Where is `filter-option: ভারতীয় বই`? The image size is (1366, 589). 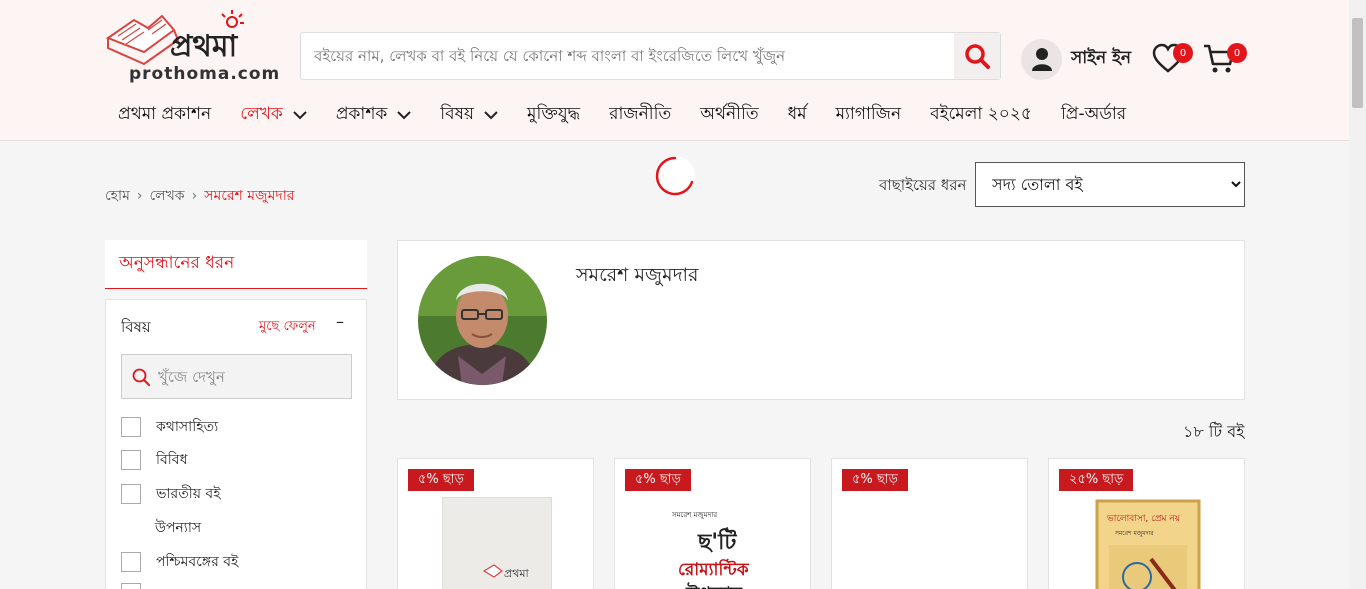
filter-option: ভারতীয় বই is located at coordinates (170, 494).